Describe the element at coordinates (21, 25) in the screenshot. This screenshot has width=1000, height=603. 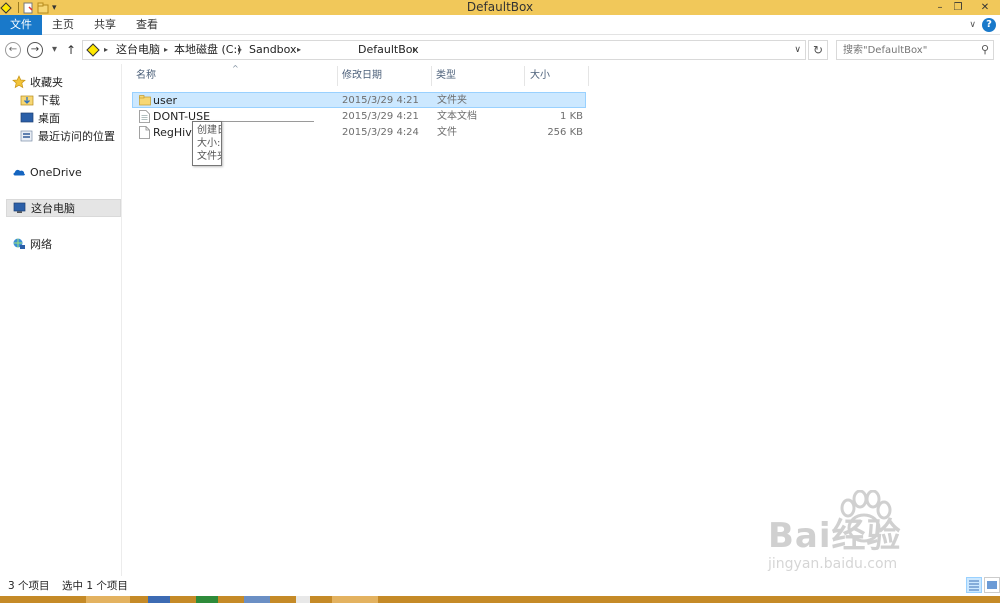
I see `tab-file: 文件` at that location.